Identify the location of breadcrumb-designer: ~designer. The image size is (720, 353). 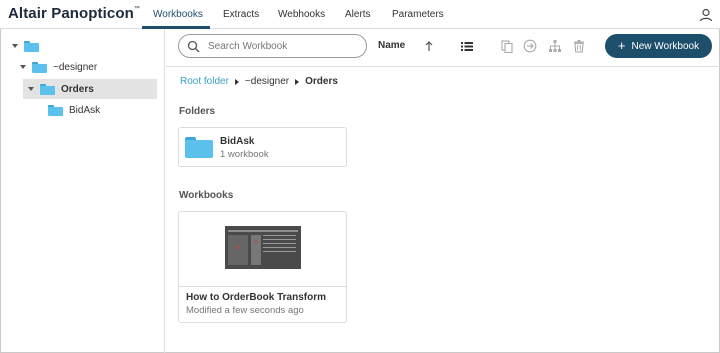
(267, 81).